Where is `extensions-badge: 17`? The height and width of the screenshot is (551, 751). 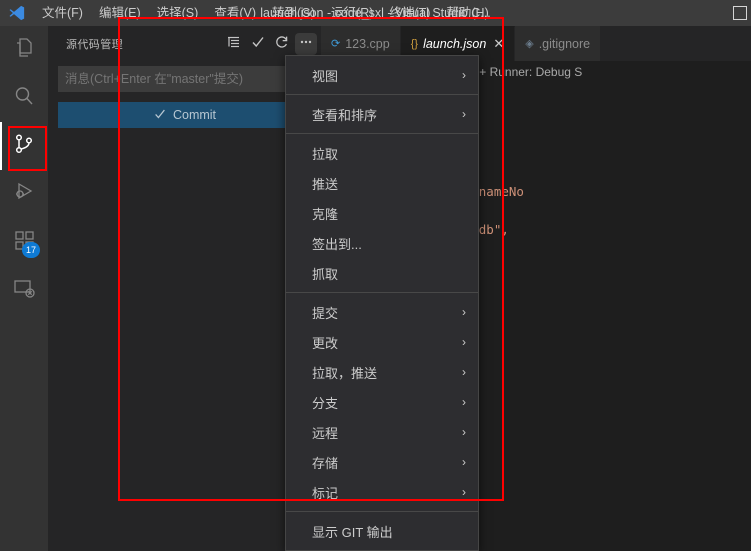
extensions-badge: 17 is located at coordinates (30, 250).